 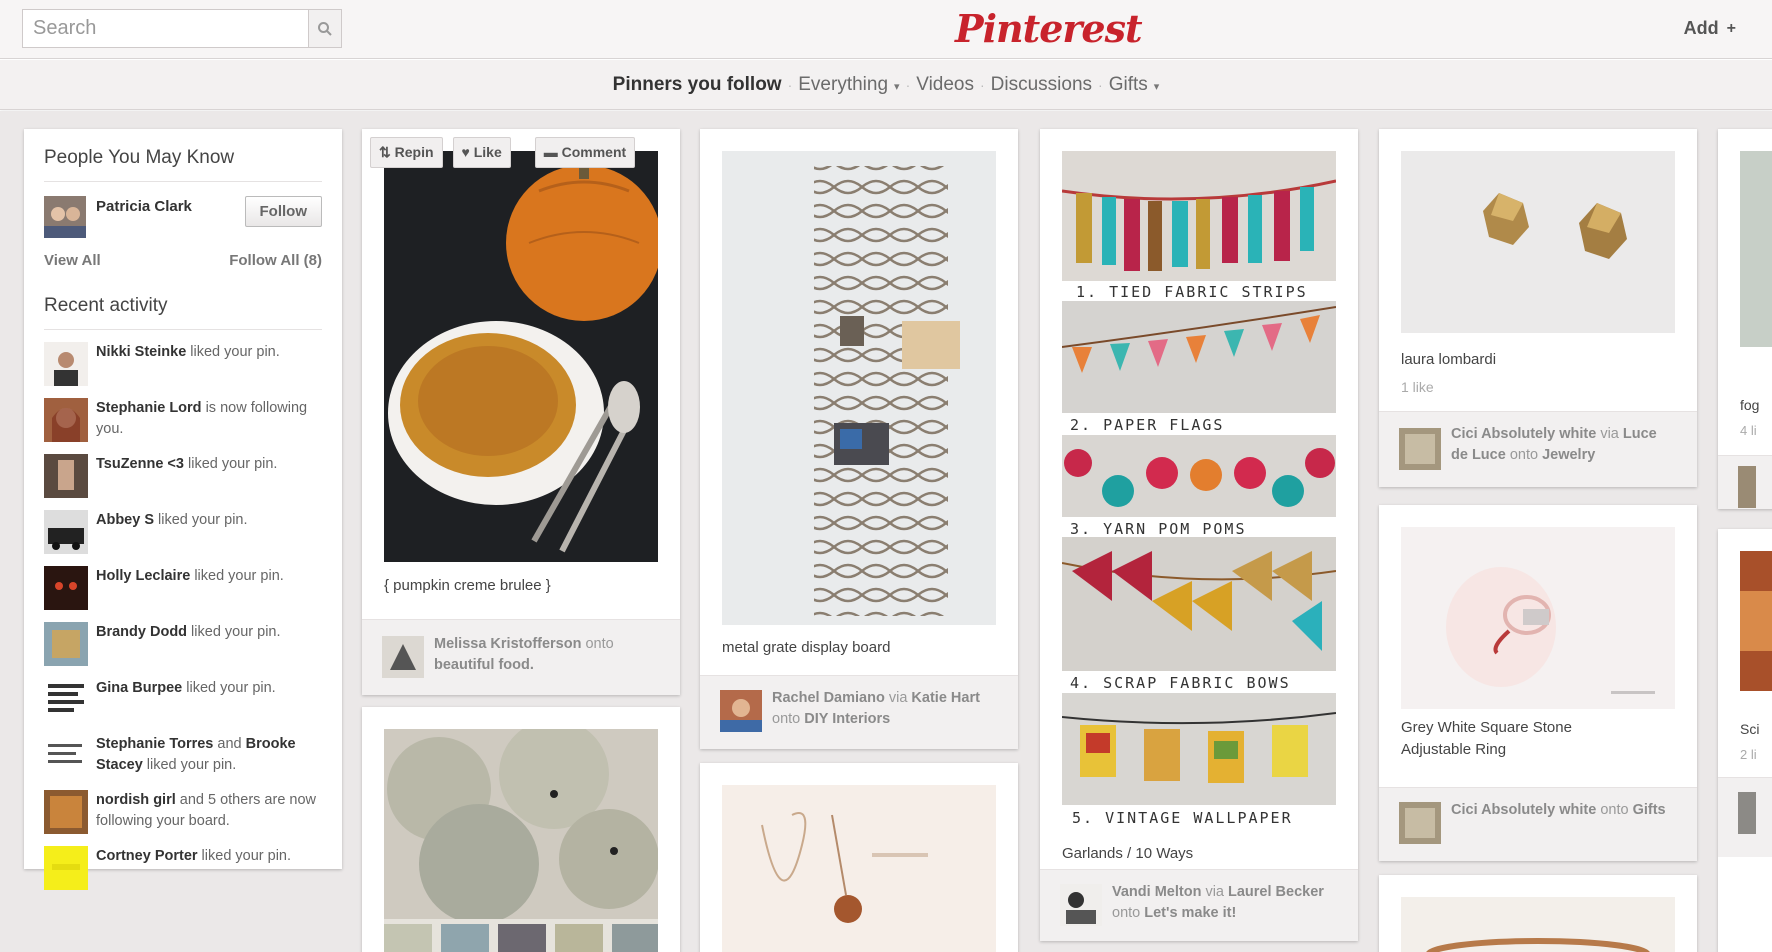 What do you see at coordinates (183, 868) in the screenshot?
I see `activity-item: Cortney Porter liked your pin.` at bounding box center [183, 868].